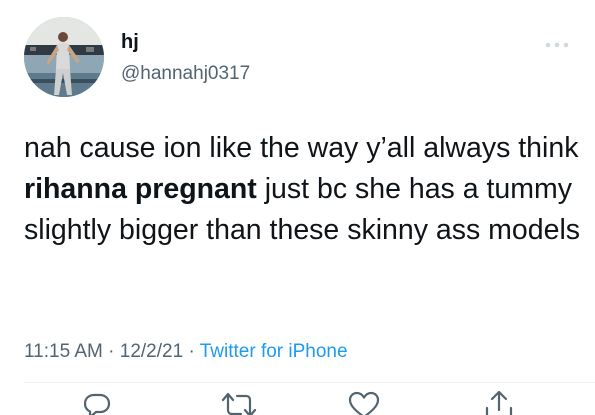  I want to click on share-icon, so click(499, 402).